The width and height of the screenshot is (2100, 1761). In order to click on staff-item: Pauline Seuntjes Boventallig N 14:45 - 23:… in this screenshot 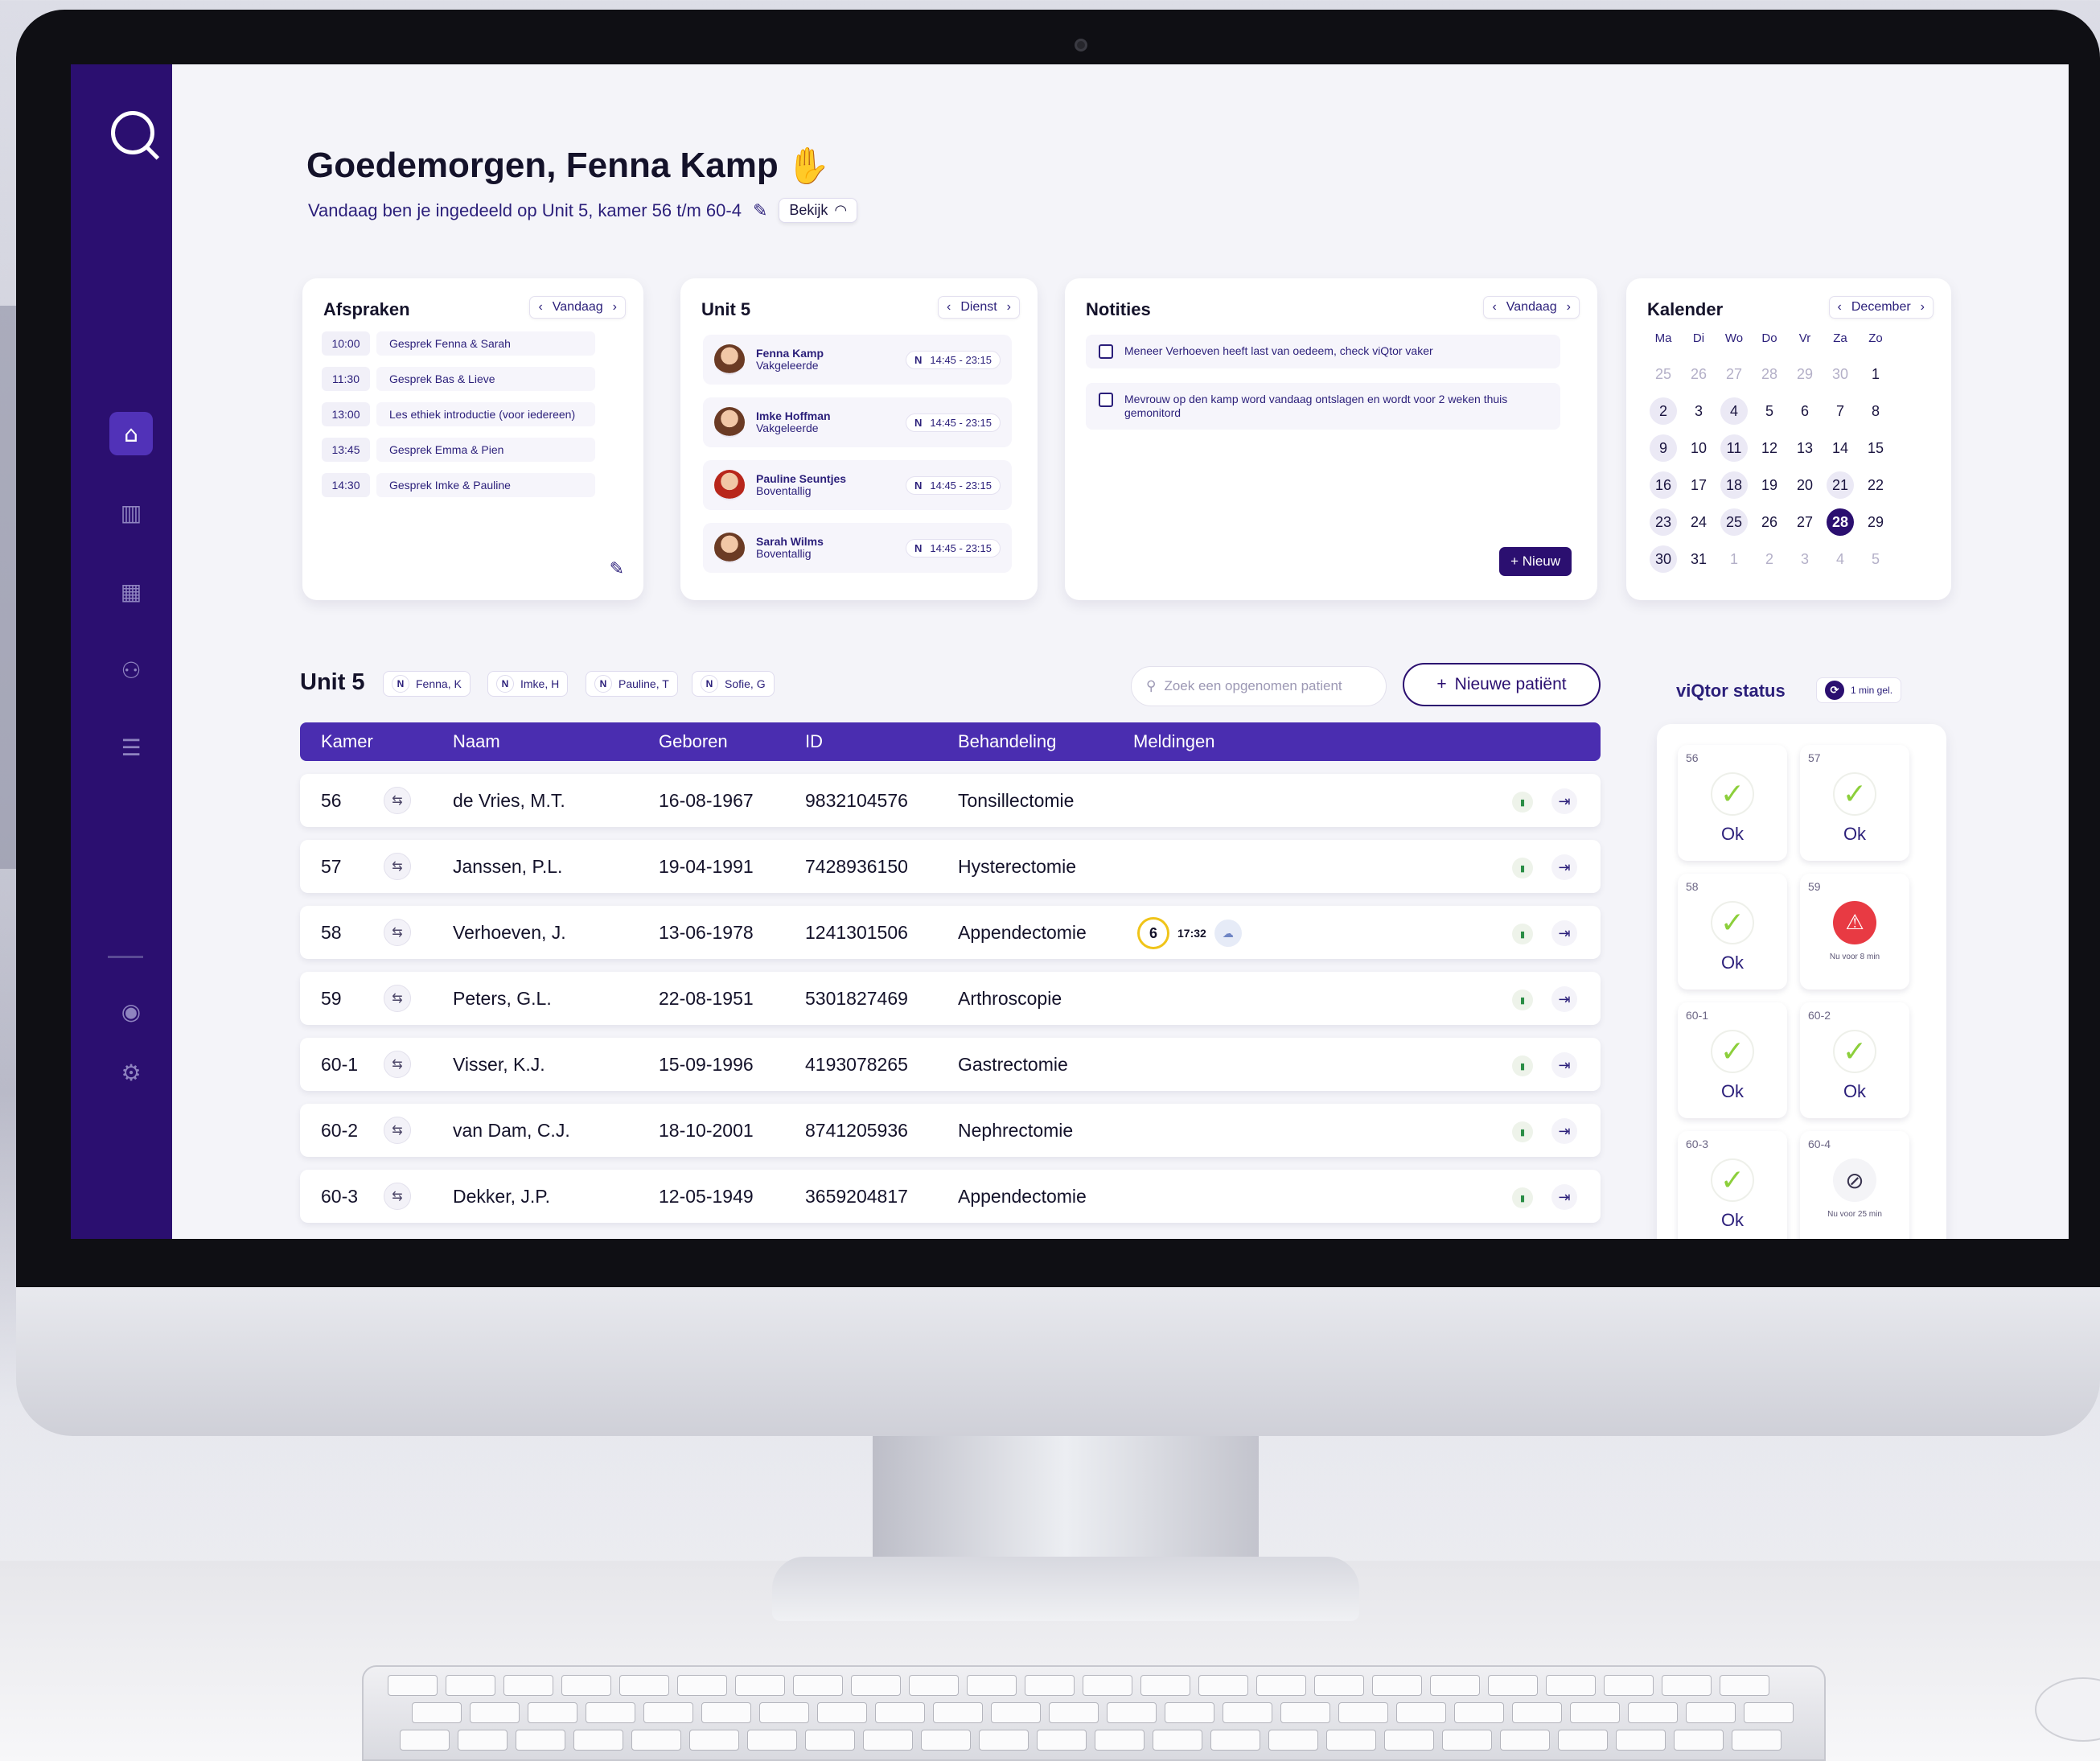, I will do `click(857, 485)`.